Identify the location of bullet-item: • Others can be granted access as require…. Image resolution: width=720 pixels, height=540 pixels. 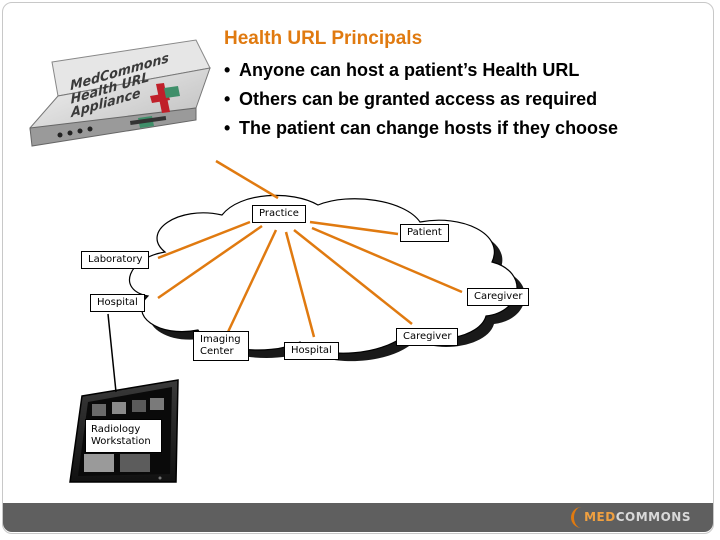
(421, 99).